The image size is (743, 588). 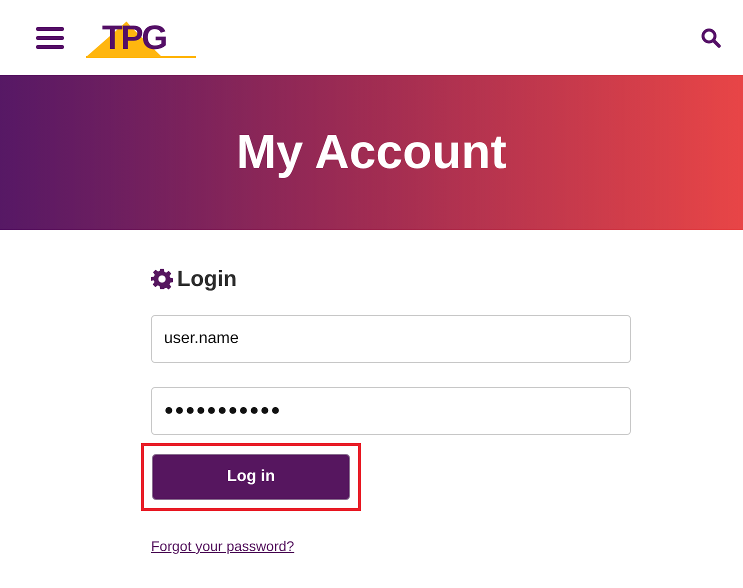 I want to click on forgot-password-link: Forgot your password?, so click(x=222, y=546).